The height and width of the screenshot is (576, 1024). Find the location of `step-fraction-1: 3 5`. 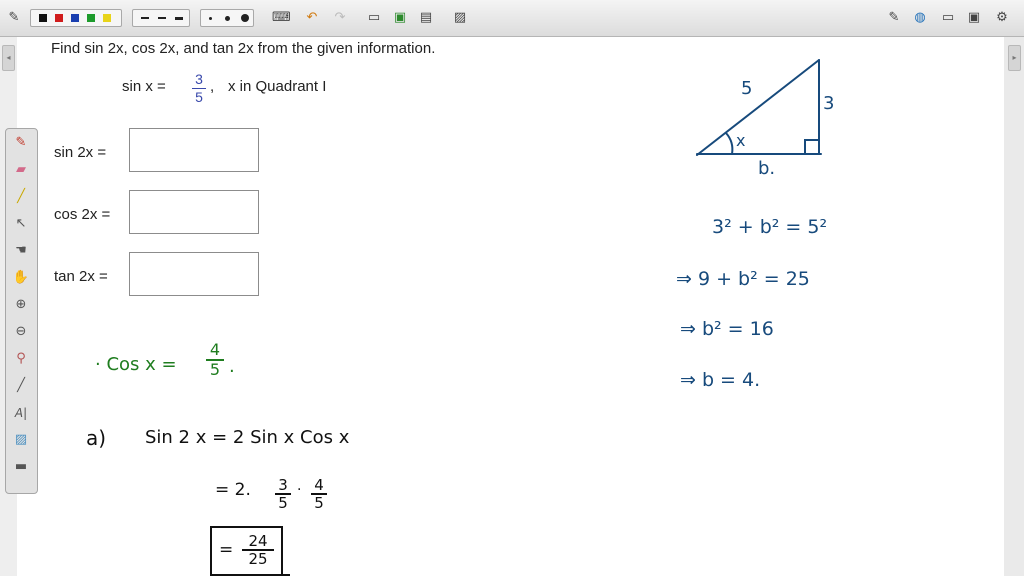

step-fraction-1: 3 5 is located at coordinates (283, 494).